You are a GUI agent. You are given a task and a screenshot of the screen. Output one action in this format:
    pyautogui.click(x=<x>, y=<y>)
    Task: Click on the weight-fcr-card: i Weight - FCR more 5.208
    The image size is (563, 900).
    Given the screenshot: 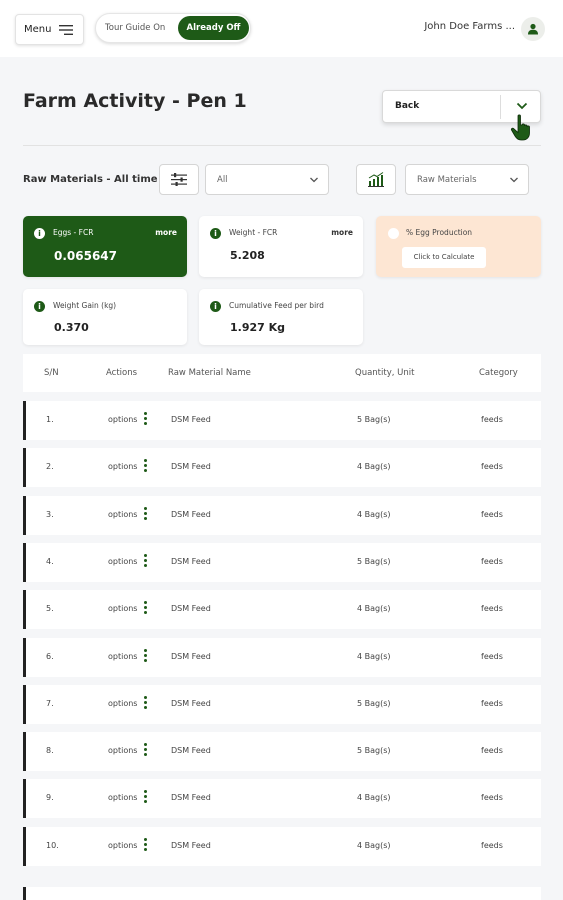 What is the action you would take?
    pyautogui.click(x=281, y=246)
    